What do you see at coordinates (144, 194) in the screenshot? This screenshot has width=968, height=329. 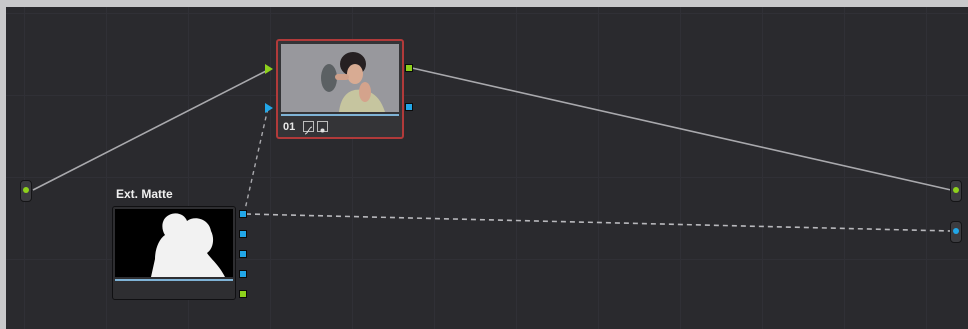 I see `matte-node-title: Ext. Matte` at bounding box center [144, 194].